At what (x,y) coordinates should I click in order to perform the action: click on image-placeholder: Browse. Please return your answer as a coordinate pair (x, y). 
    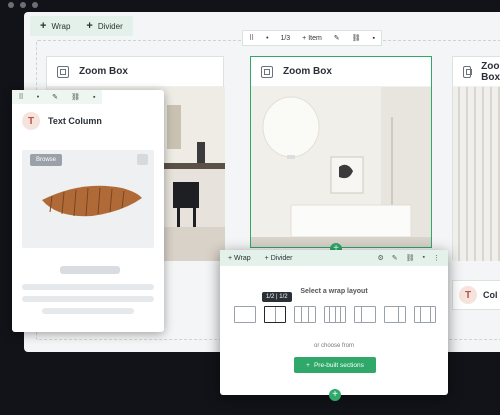
    Looking at the image, I should click on (88, 199).